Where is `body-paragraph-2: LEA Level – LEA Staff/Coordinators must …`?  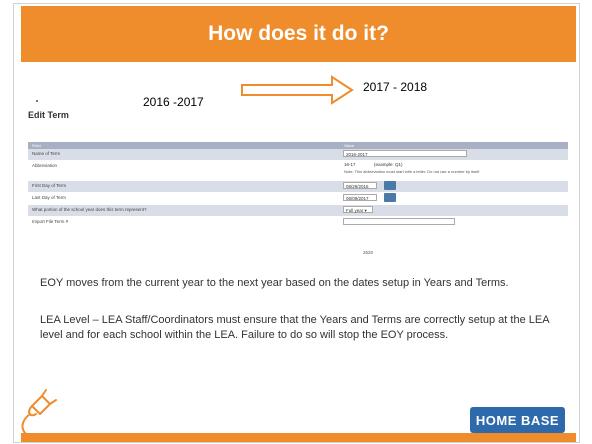
body-paragraph-2: LEA Level – LEA Staff/Coordinators must … is located at coordinates (294, 327).